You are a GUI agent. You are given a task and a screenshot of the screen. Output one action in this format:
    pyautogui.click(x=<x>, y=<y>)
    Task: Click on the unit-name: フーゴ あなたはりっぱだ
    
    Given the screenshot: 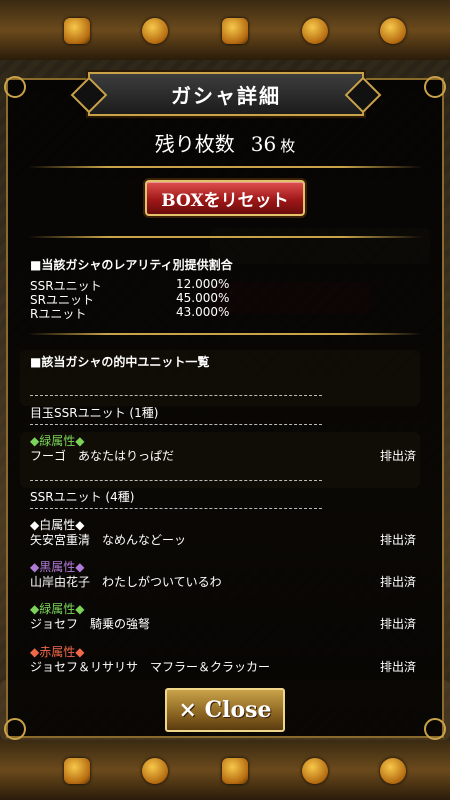 What is the action you would take?
    pyautogui.click(x=102, y=456)
    